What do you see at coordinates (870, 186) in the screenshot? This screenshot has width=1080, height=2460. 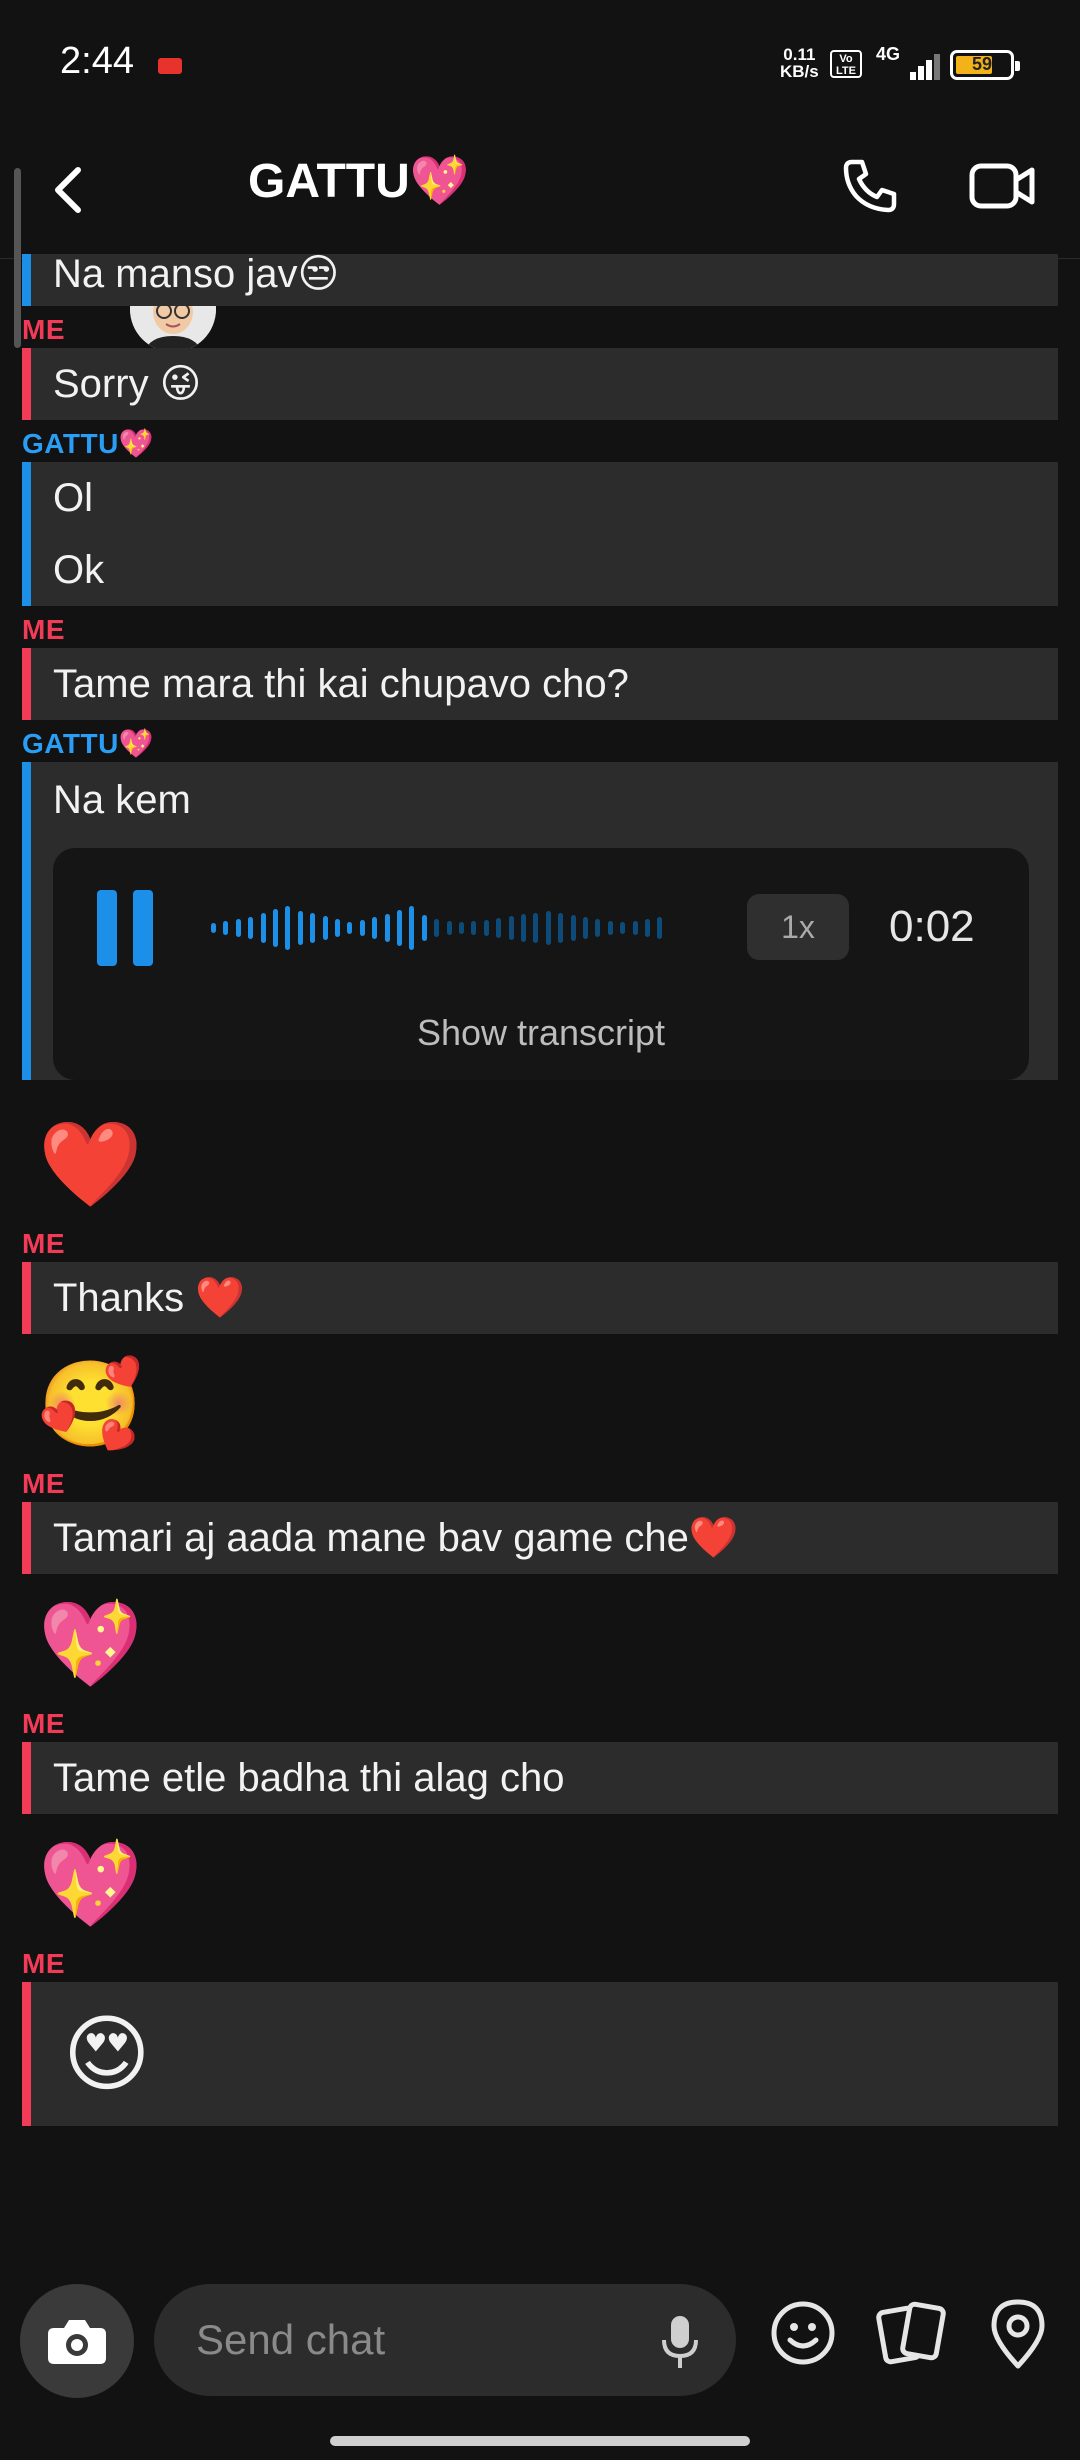 I see `phone-icon` at bounding box center [870, 186].